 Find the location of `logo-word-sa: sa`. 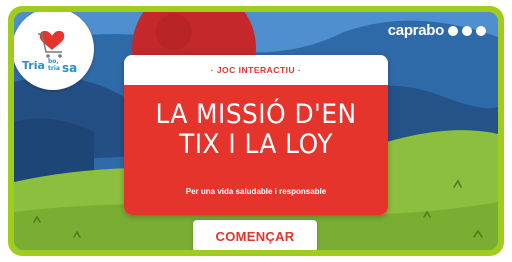

logo-word-sa: sa is located at coordinates (70, 68).